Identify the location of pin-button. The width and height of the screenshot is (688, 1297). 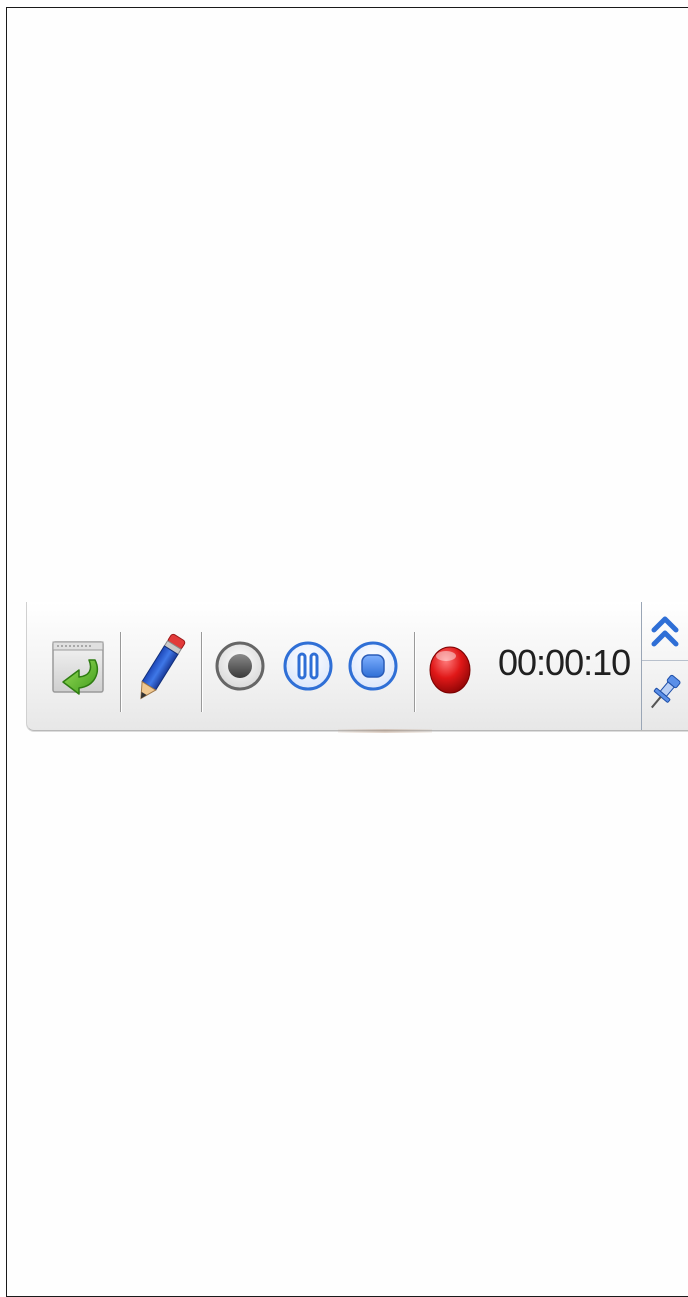
(664, 693).